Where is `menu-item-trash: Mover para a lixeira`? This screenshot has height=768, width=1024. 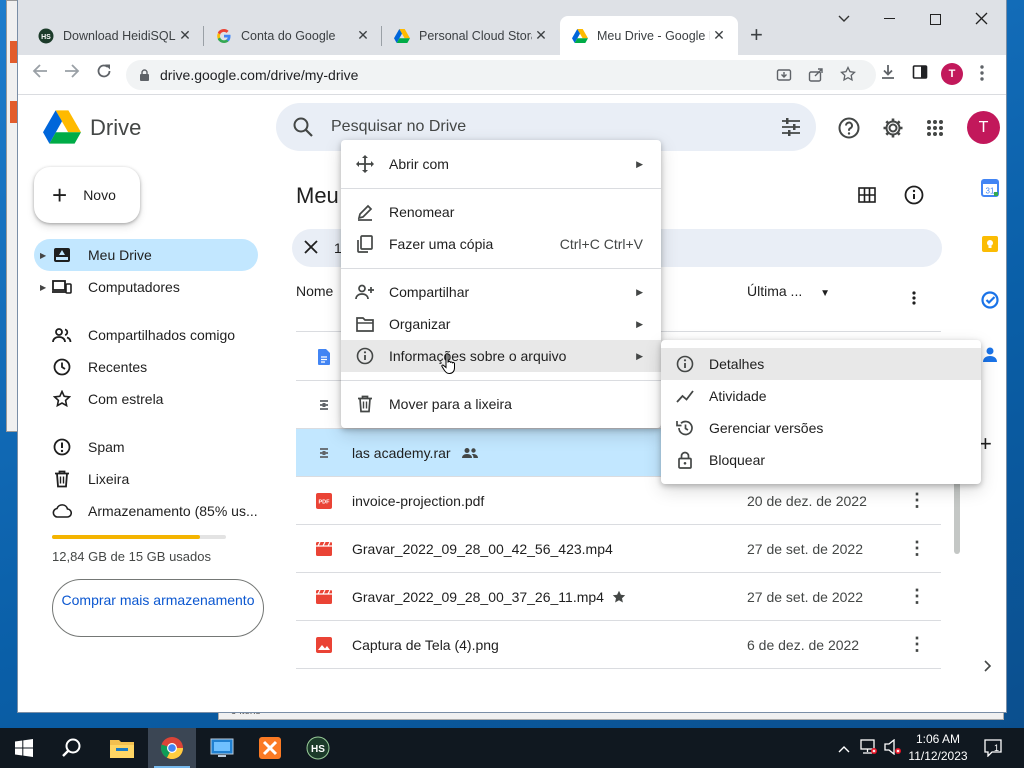 menu-item-trash: Mover para a lixeira is located at coordinates (501, 404).